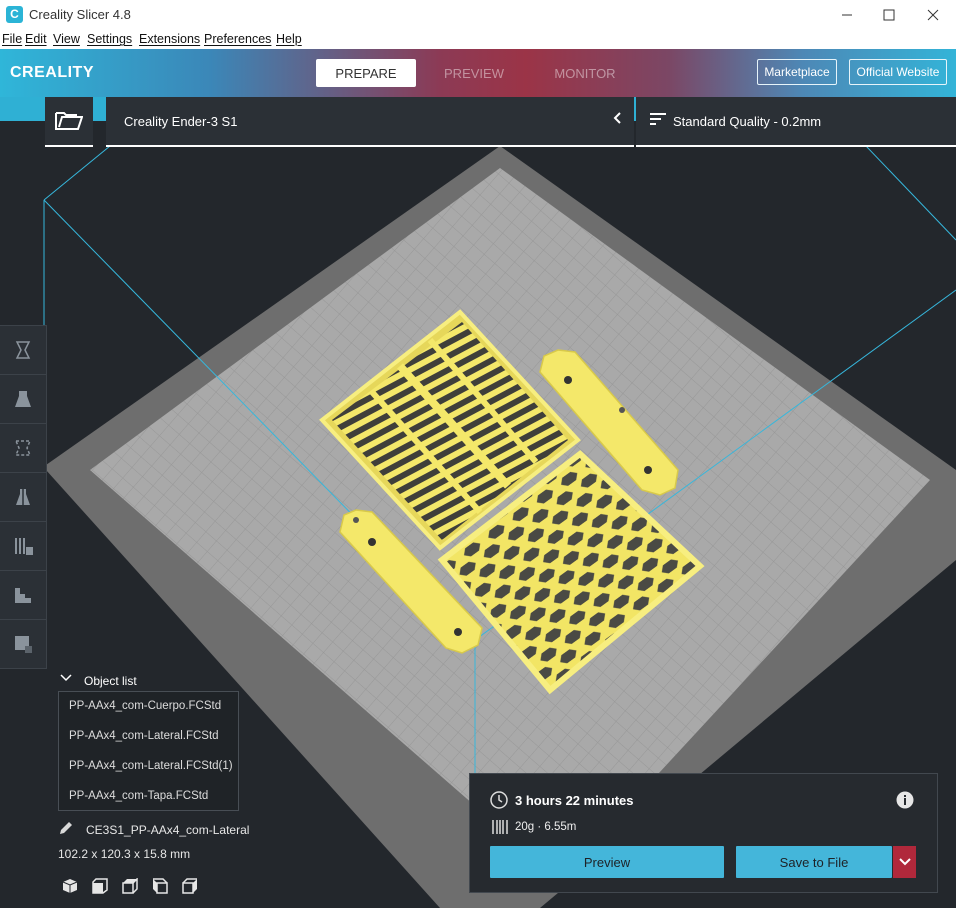 This screenshot has width=956, height=908. What do you see at coordinates (169, 39) in the screenshot?
I see `menu-extensions: Extensions` at bounding box center [169, 39].